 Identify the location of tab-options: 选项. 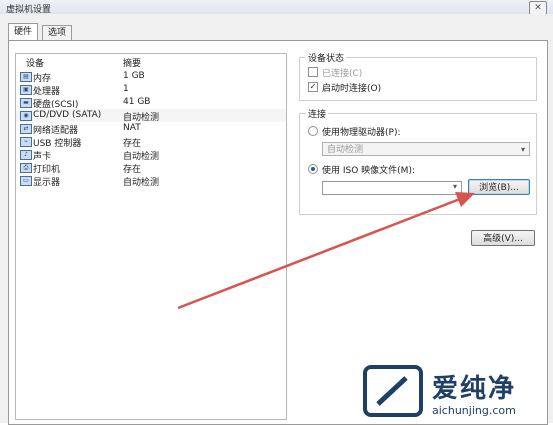
(57, 32).